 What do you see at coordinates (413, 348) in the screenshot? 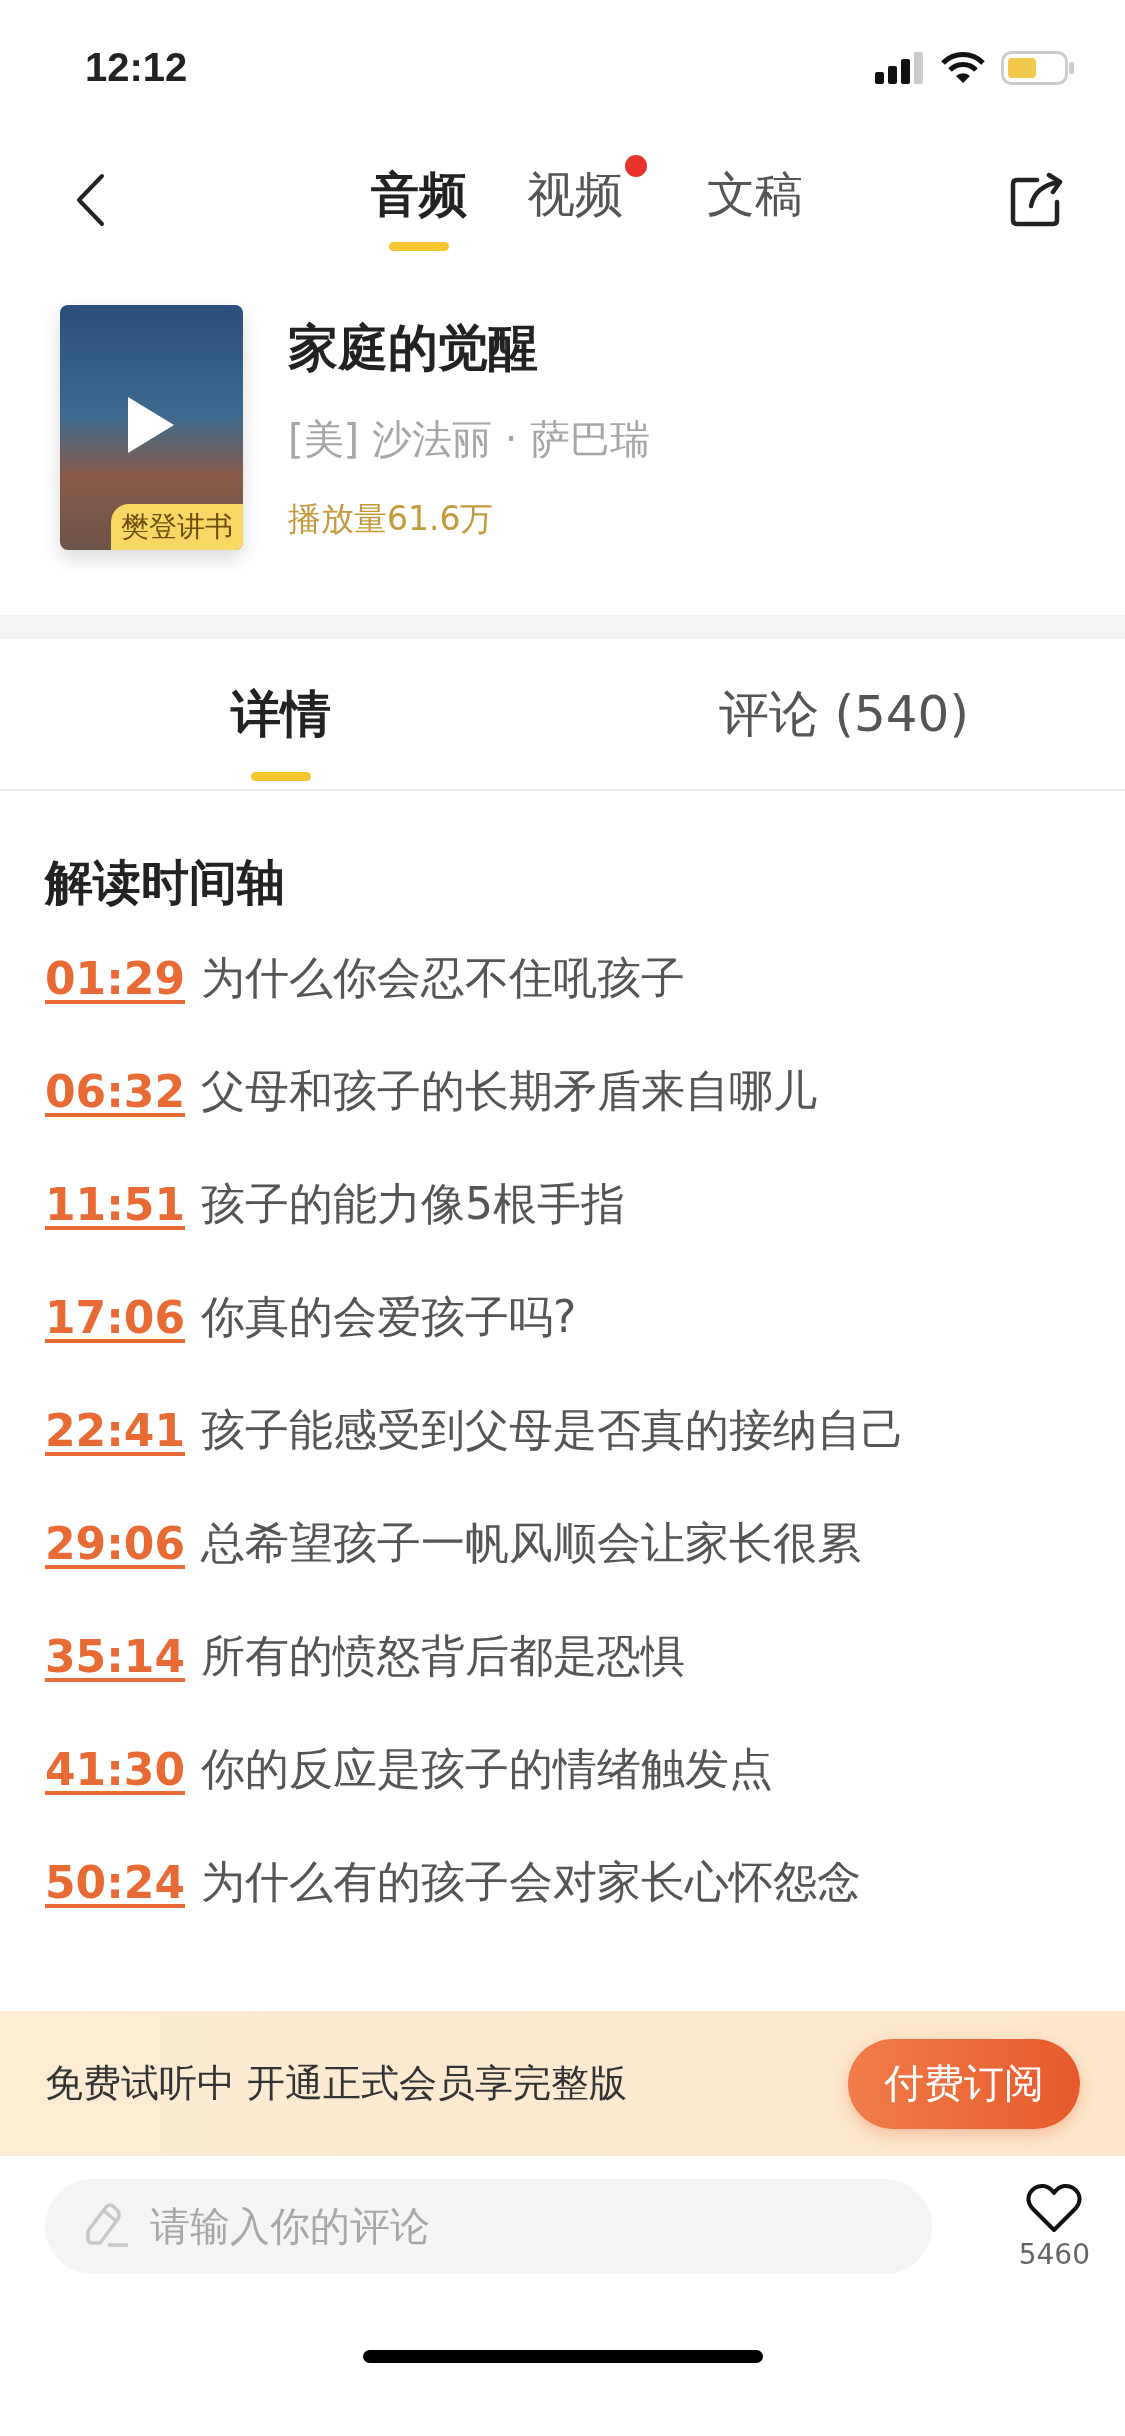
I see `book-title: 家庭的觉醒` at bounding box center [413, 348].